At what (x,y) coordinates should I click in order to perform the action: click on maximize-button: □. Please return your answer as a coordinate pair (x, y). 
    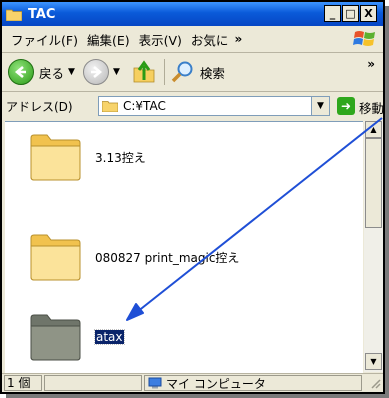
    Looking at the image, I should click on (350, 13).